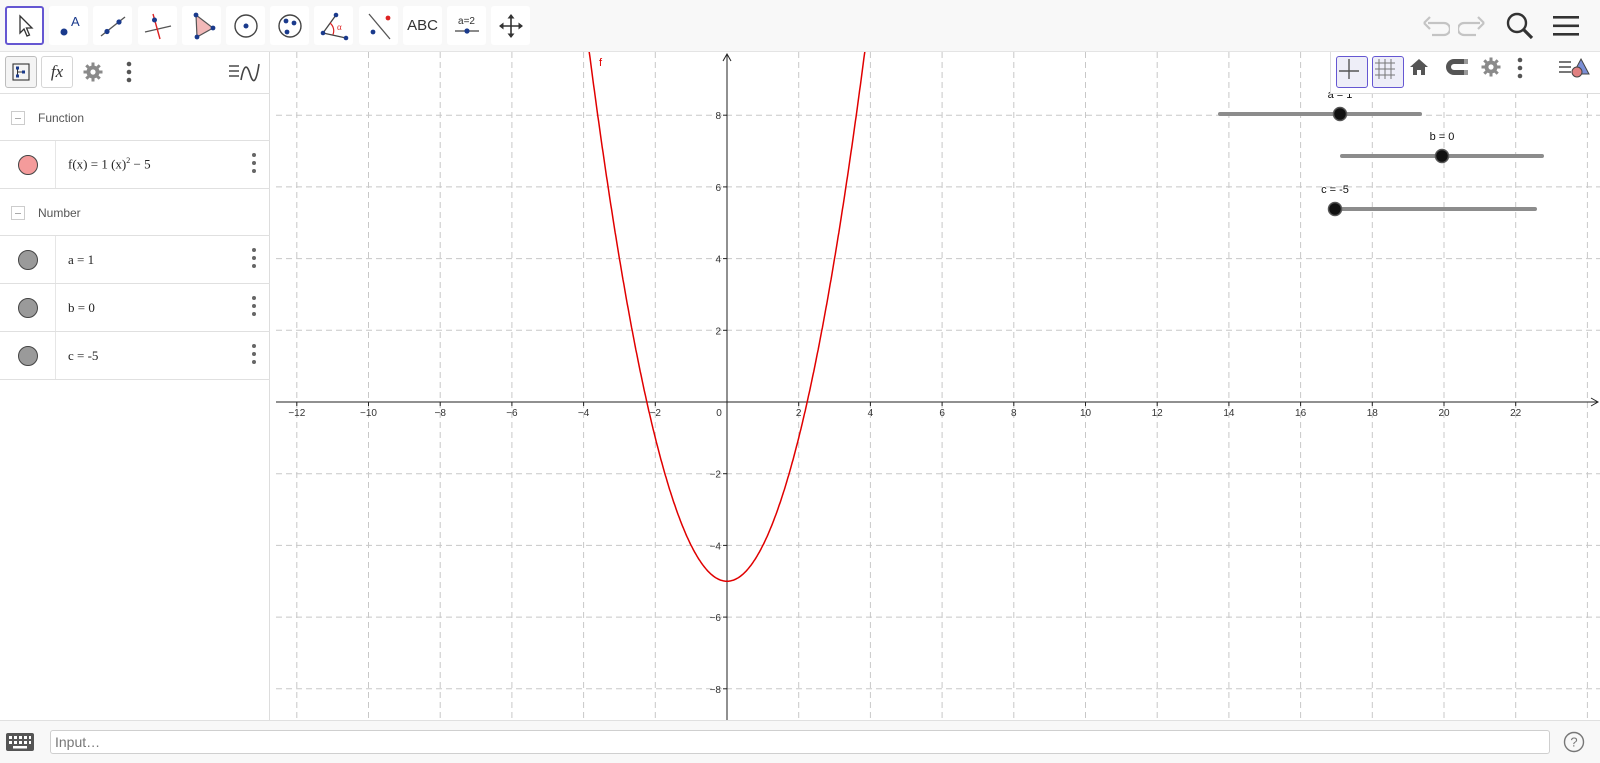  I want to click on y-tick-label: 6, so click(718, 188).